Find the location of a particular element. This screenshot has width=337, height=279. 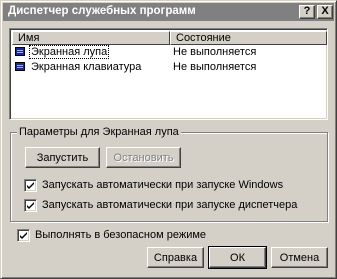

window-title: Диспетчер служебных программ is located at coordinates (102, 11).